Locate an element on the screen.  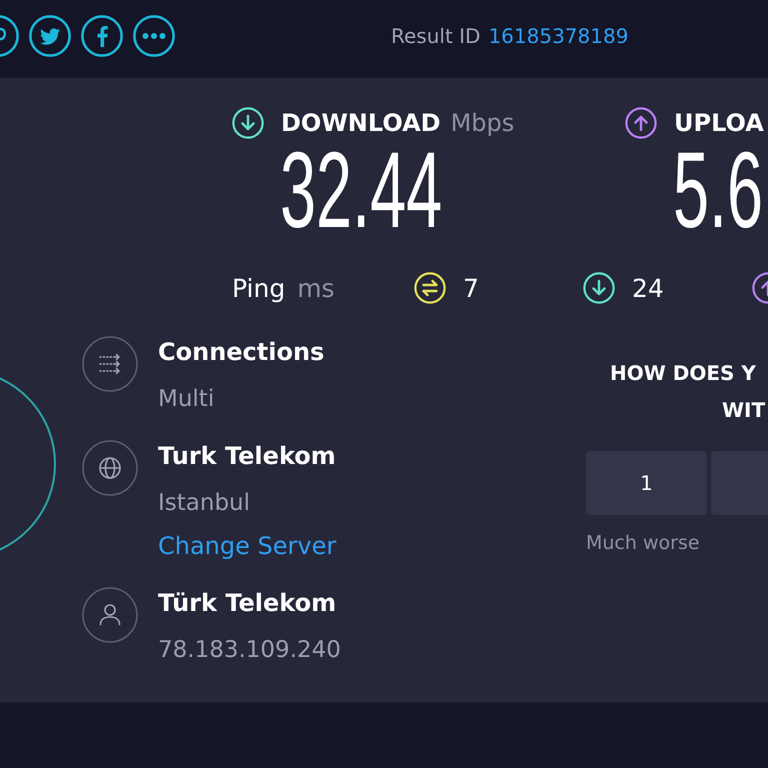
more-icon is located at coordinates (154, 36).